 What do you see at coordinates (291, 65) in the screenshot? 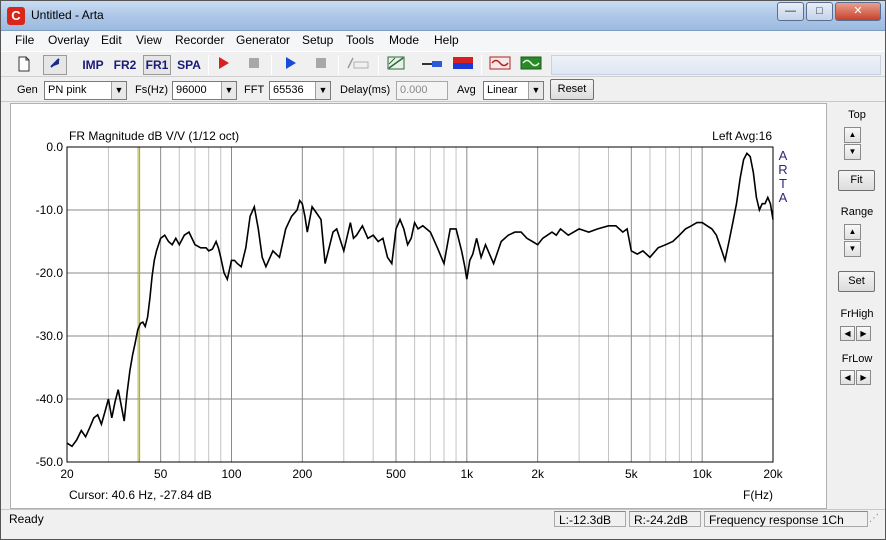
I see `generator-play-icon` at bounding box center [291, 65].